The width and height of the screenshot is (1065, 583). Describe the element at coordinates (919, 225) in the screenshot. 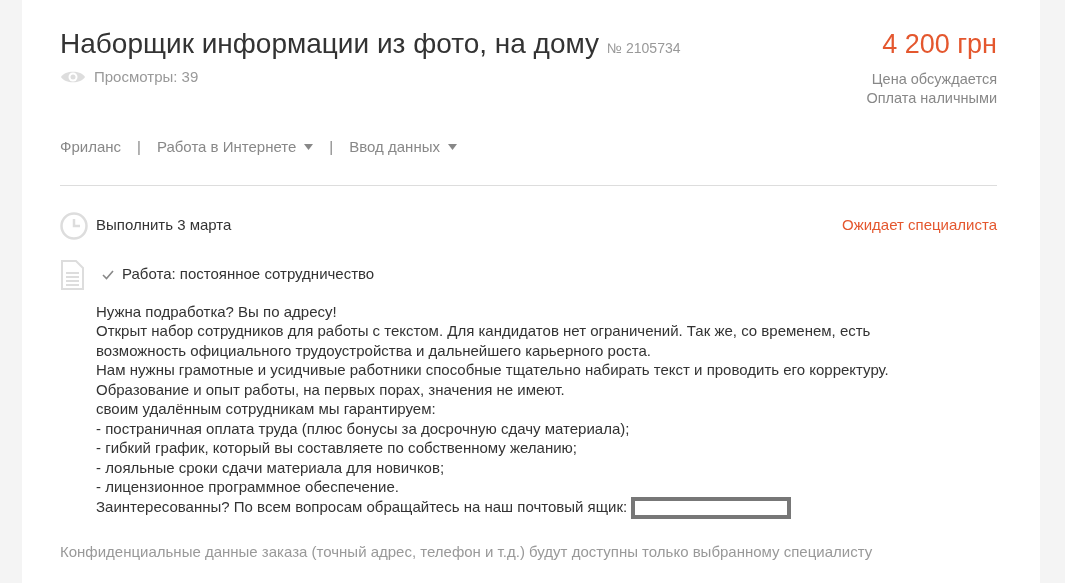

I see `status-text: Ожидает специалиста` at that location.